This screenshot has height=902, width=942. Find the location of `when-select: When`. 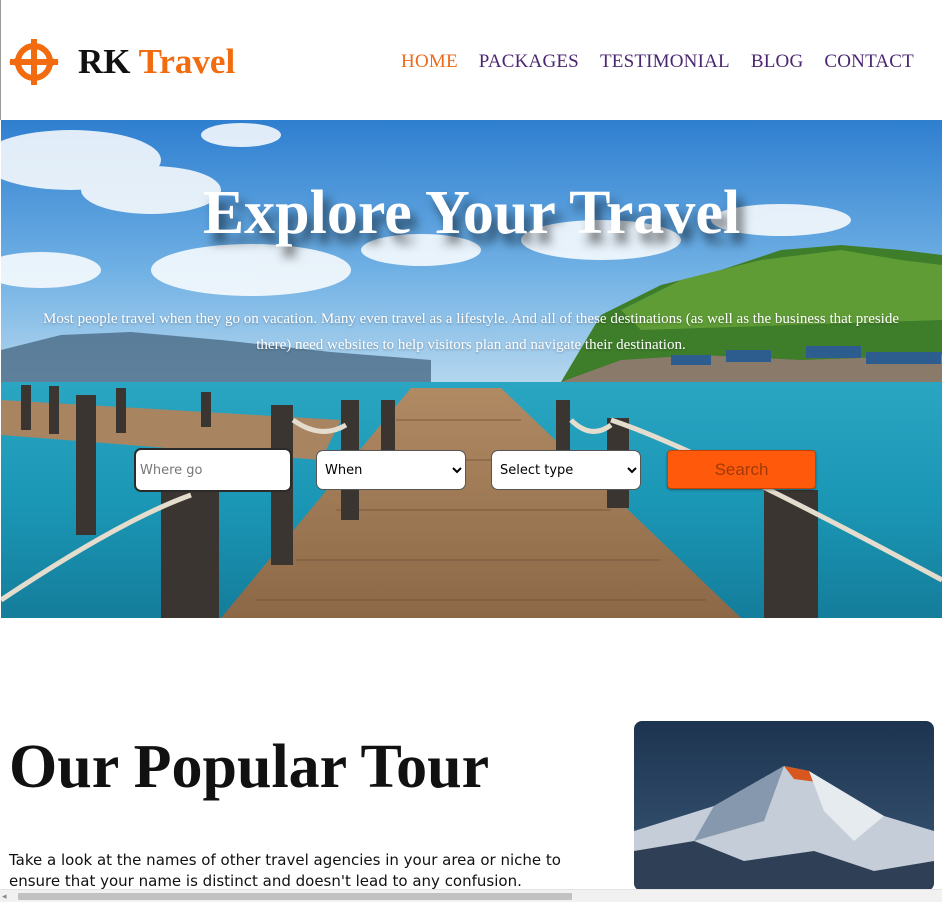

when-select: When is located at coordinates (391, 470).